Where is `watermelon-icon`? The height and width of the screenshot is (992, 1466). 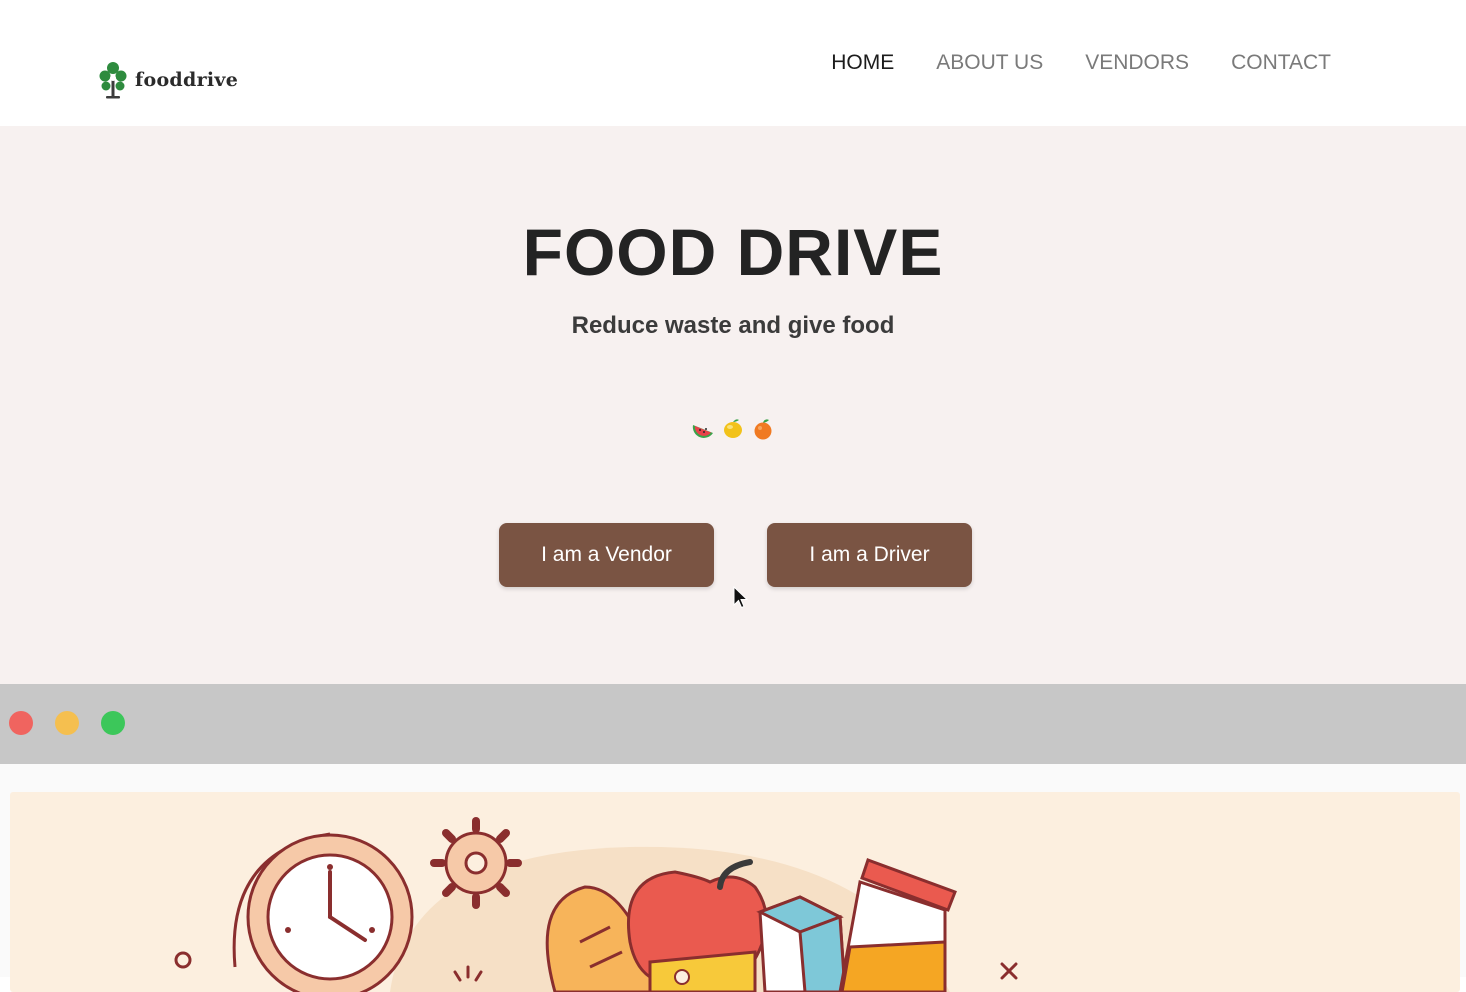
watermelon-icon is located at coordinates (703, 431).